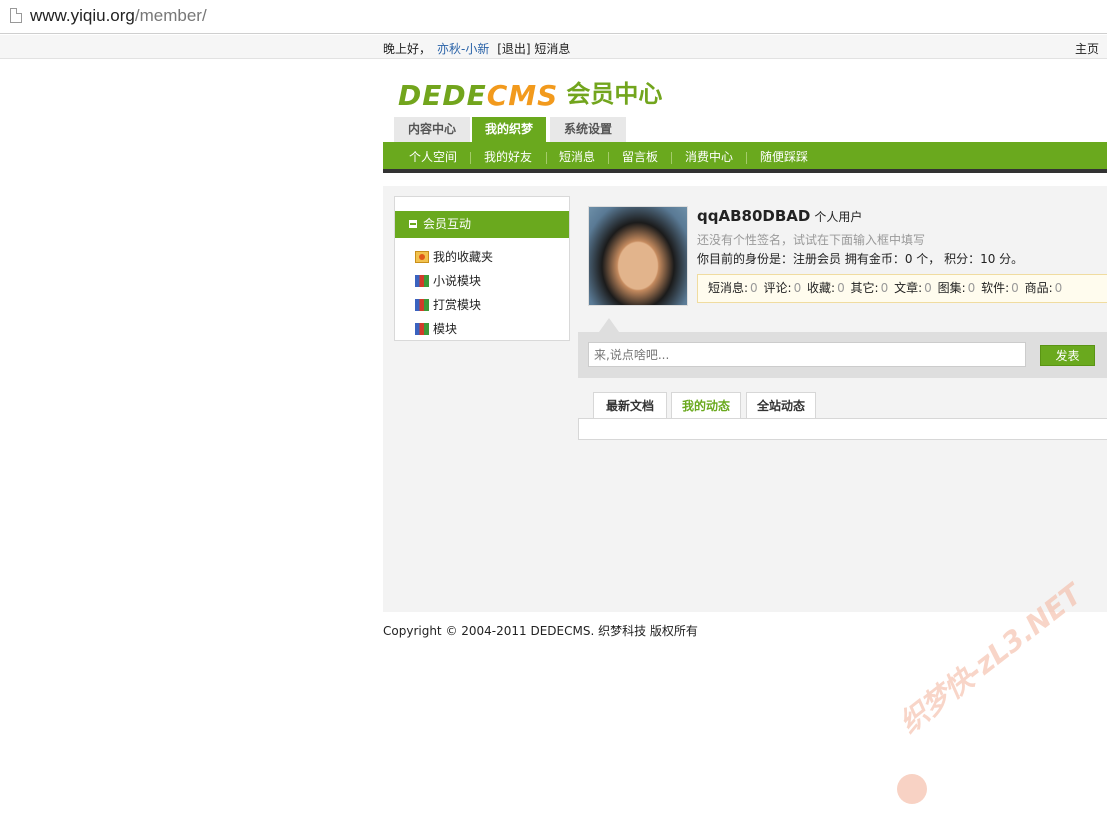 This screenshot has height=825, width=1107. I want to click on tab-my-dream: 我的织梦, so click(509, 129).